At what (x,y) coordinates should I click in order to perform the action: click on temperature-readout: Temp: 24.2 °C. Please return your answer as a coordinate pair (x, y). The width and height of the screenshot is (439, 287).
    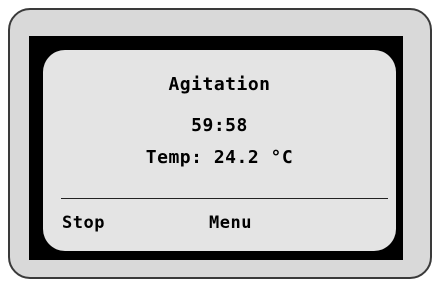
    Looking at the image, I should click on (219, 157).